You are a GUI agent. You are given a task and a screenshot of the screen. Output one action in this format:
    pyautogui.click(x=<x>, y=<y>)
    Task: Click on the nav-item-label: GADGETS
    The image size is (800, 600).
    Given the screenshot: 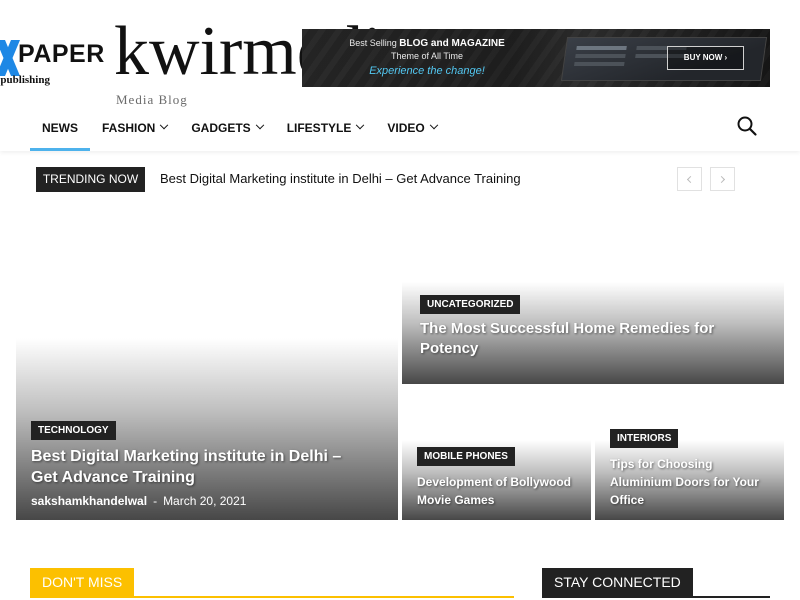 What is the action you would take?
    pyautogui.click(x=221, y=127)
    